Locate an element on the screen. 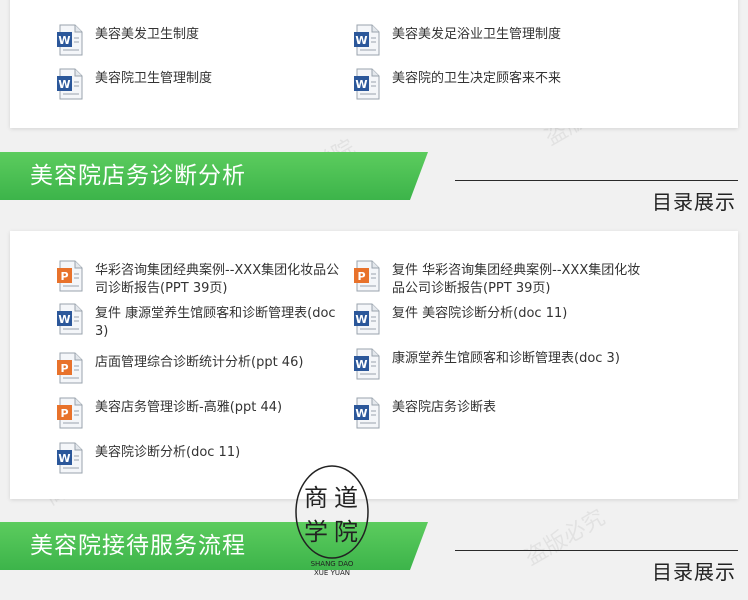  file-item: W 康源堂养生馆顾客和诊断管理表(doc 3) is located at coordinates (498, 364).